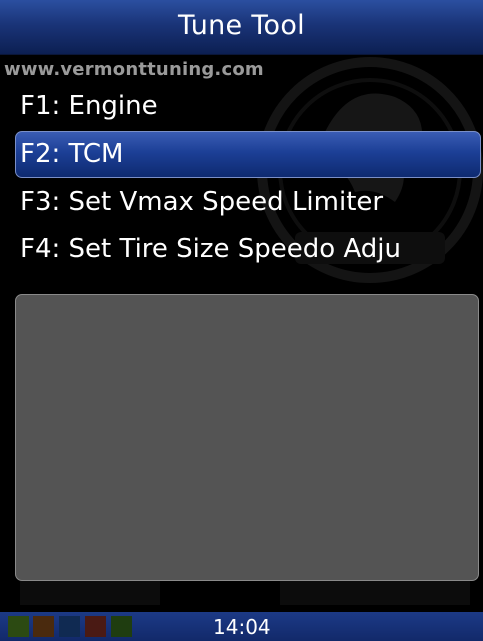 This screenshot has height=641, width=483. I want to click on watermark-url: www.vermonttuning.com, so click(134, 69).